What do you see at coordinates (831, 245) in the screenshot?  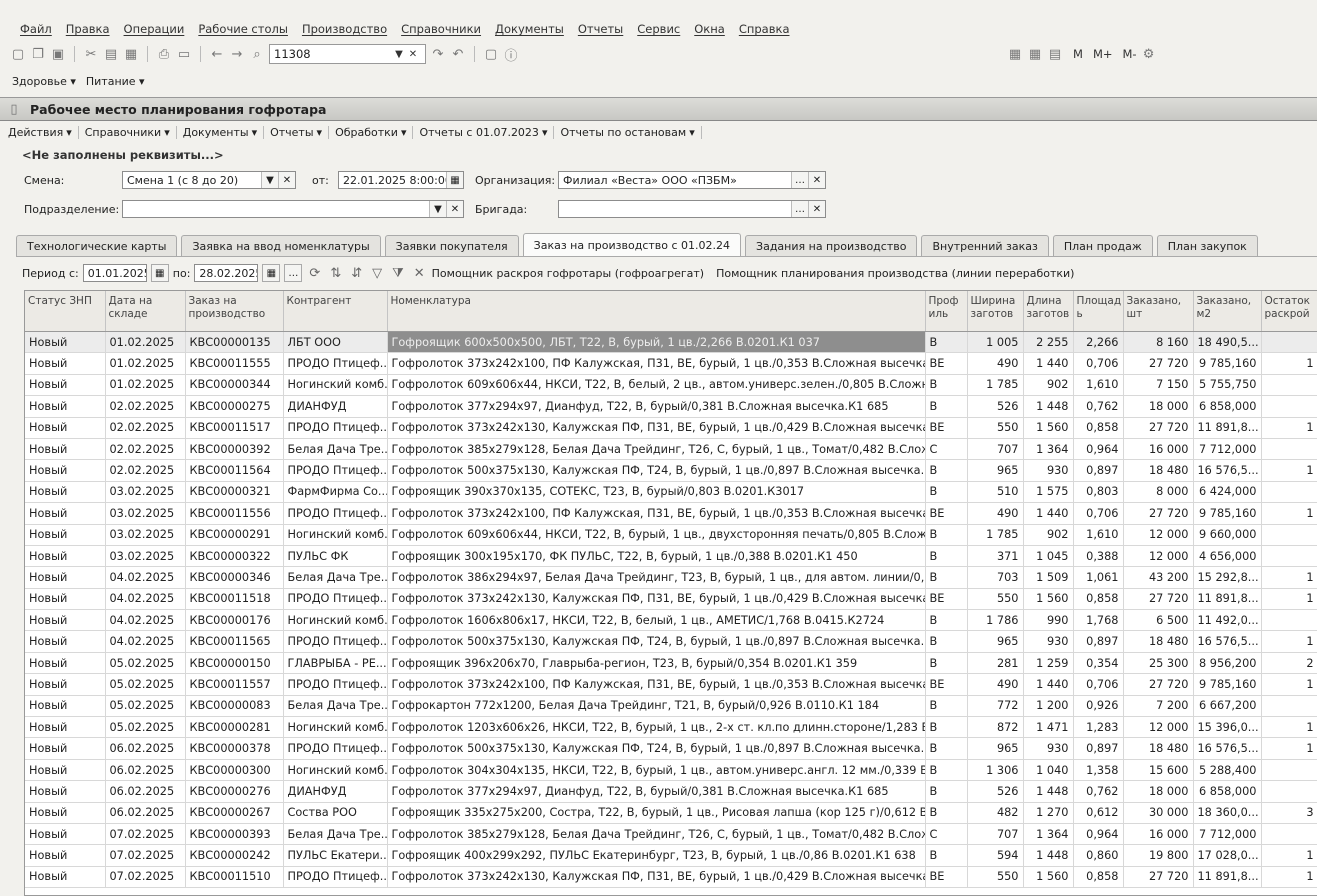 I see `tab-item: Задания на производство` at bounding box center [831, 245].